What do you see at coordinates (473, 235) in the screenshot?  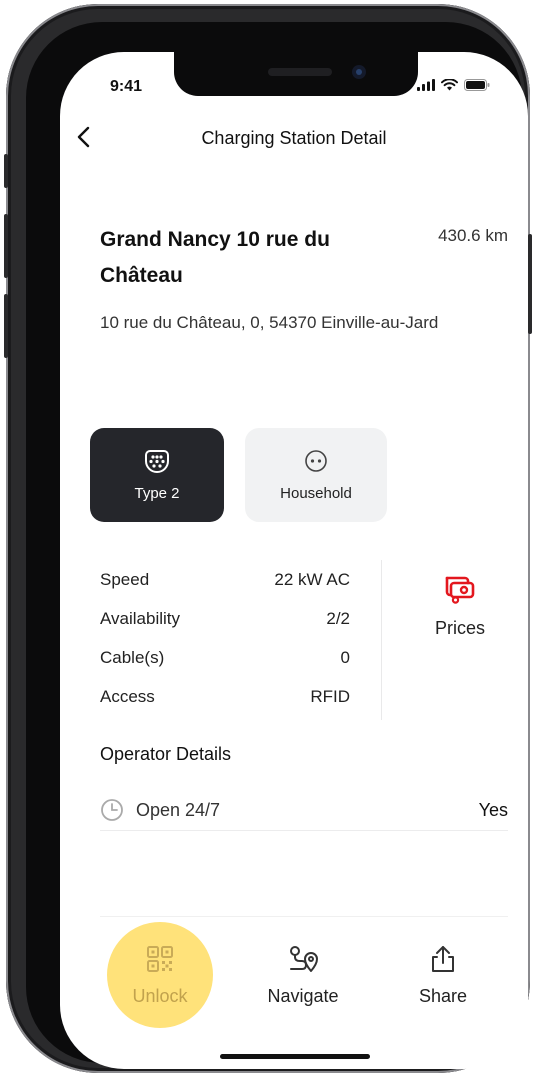 I see `station-distance: 430.6 km` at bounding box center [473, 235].